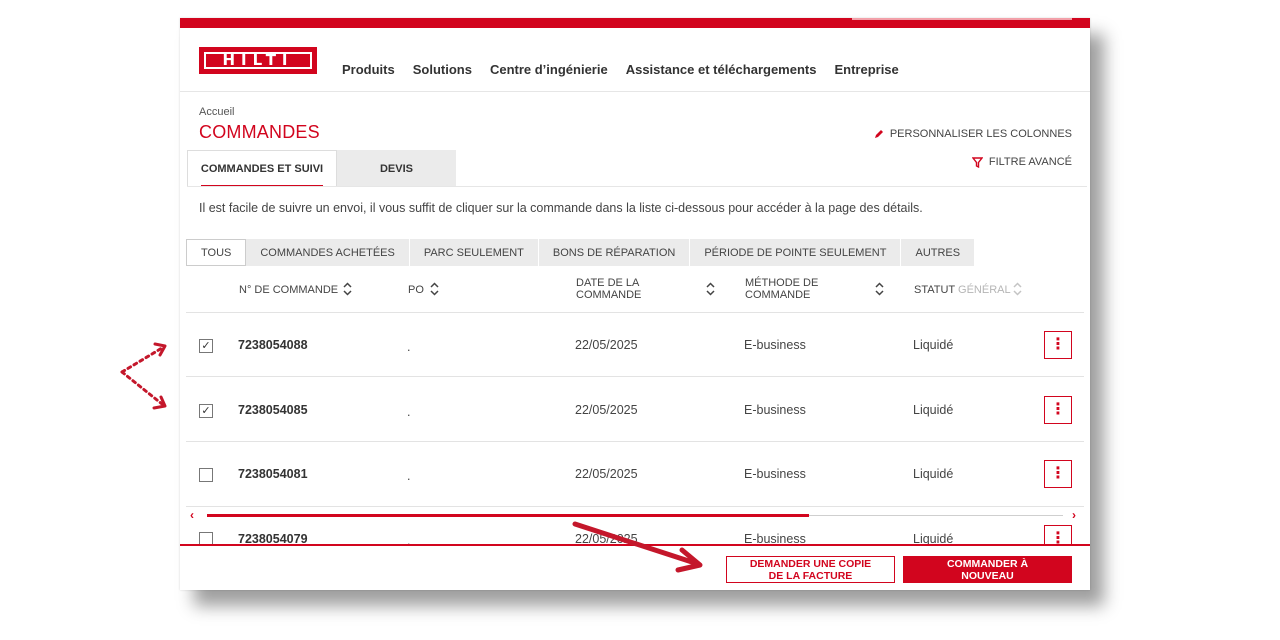 The image size is (1280, 640). I want to click on nav-item-produits: Produits, so click(368, 69).